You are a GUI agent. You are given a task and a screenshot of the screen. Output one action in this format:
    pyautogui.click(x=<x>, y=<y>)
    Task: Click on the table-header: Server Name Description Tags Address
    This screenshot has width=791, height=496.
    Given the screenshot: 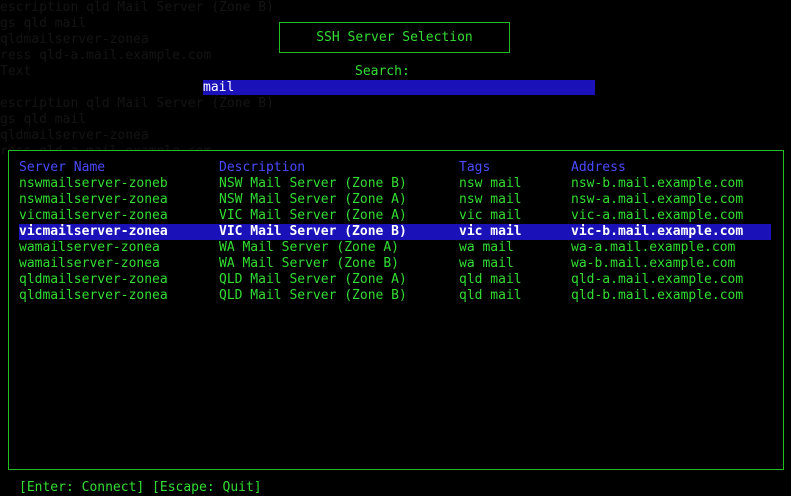 What is the action you would take?
    pyautogui.click(x=395, y=168)
    